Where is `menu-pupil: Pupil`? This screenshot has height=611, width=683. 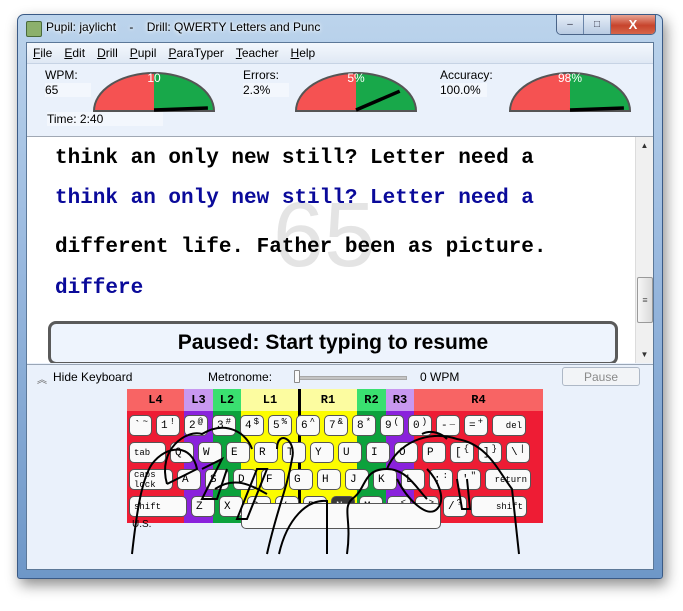 menu-pupil: Pupil is located at coordinates (143, 53).